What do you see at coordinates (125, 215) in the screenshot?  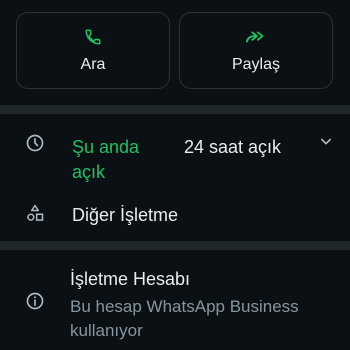 I see `business-category: Diğer İşletme` at bounding box center [125, 215].